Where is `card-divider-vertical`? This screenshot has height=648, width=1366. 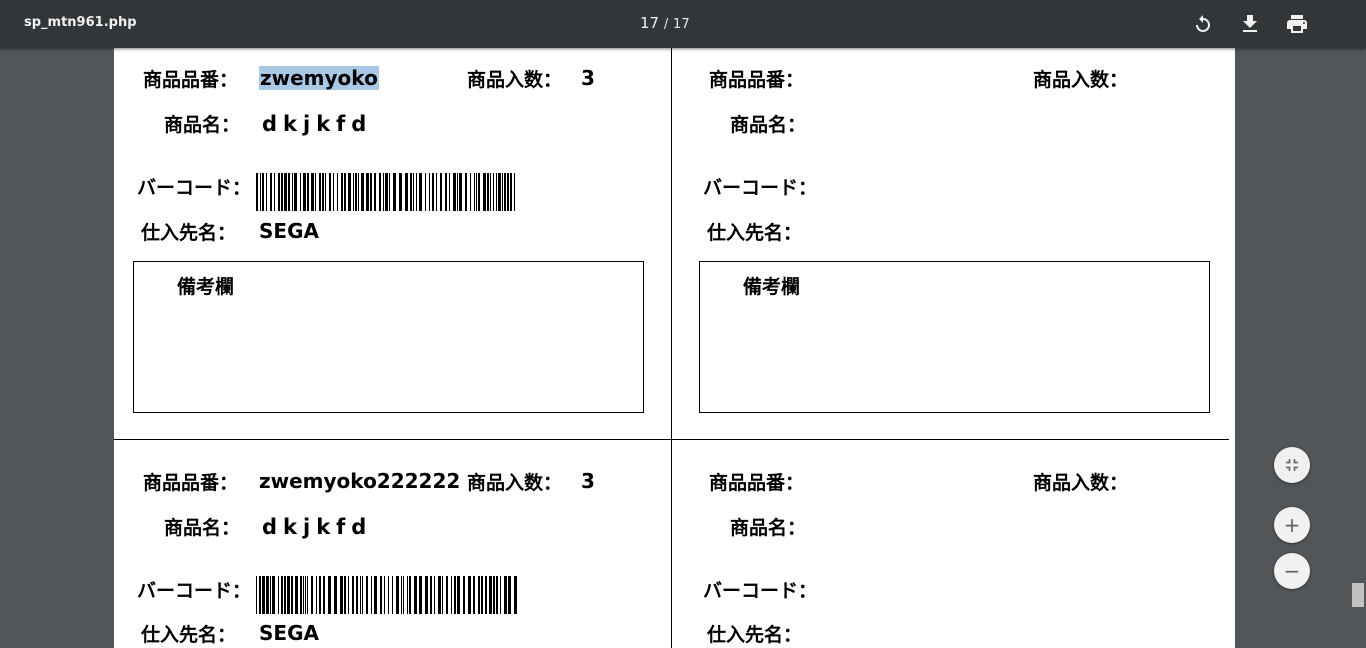
card-divider-vertical is located at coordinates (671, 348).